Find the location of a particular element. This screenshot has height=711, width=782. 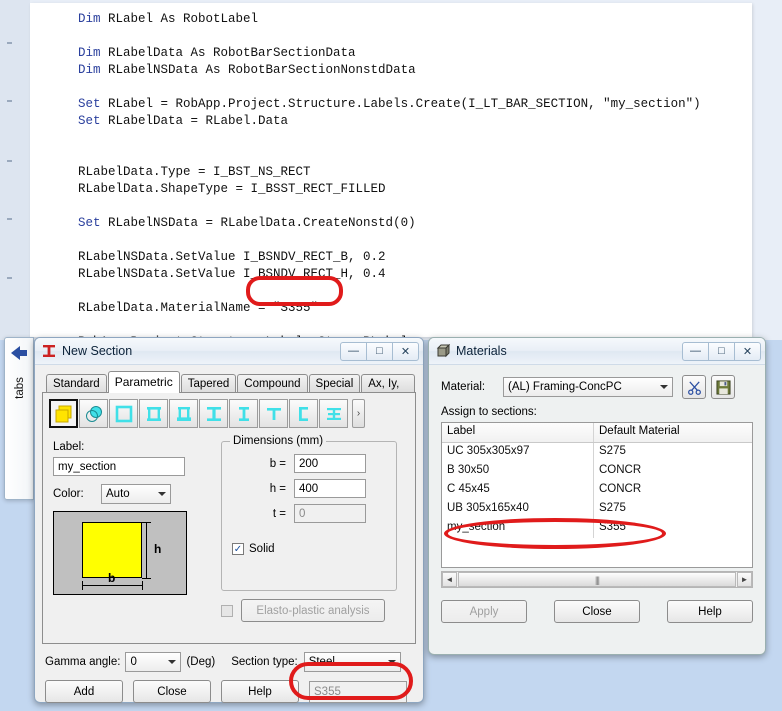

shape-i-thin-button is located at coordinates (243, 413).